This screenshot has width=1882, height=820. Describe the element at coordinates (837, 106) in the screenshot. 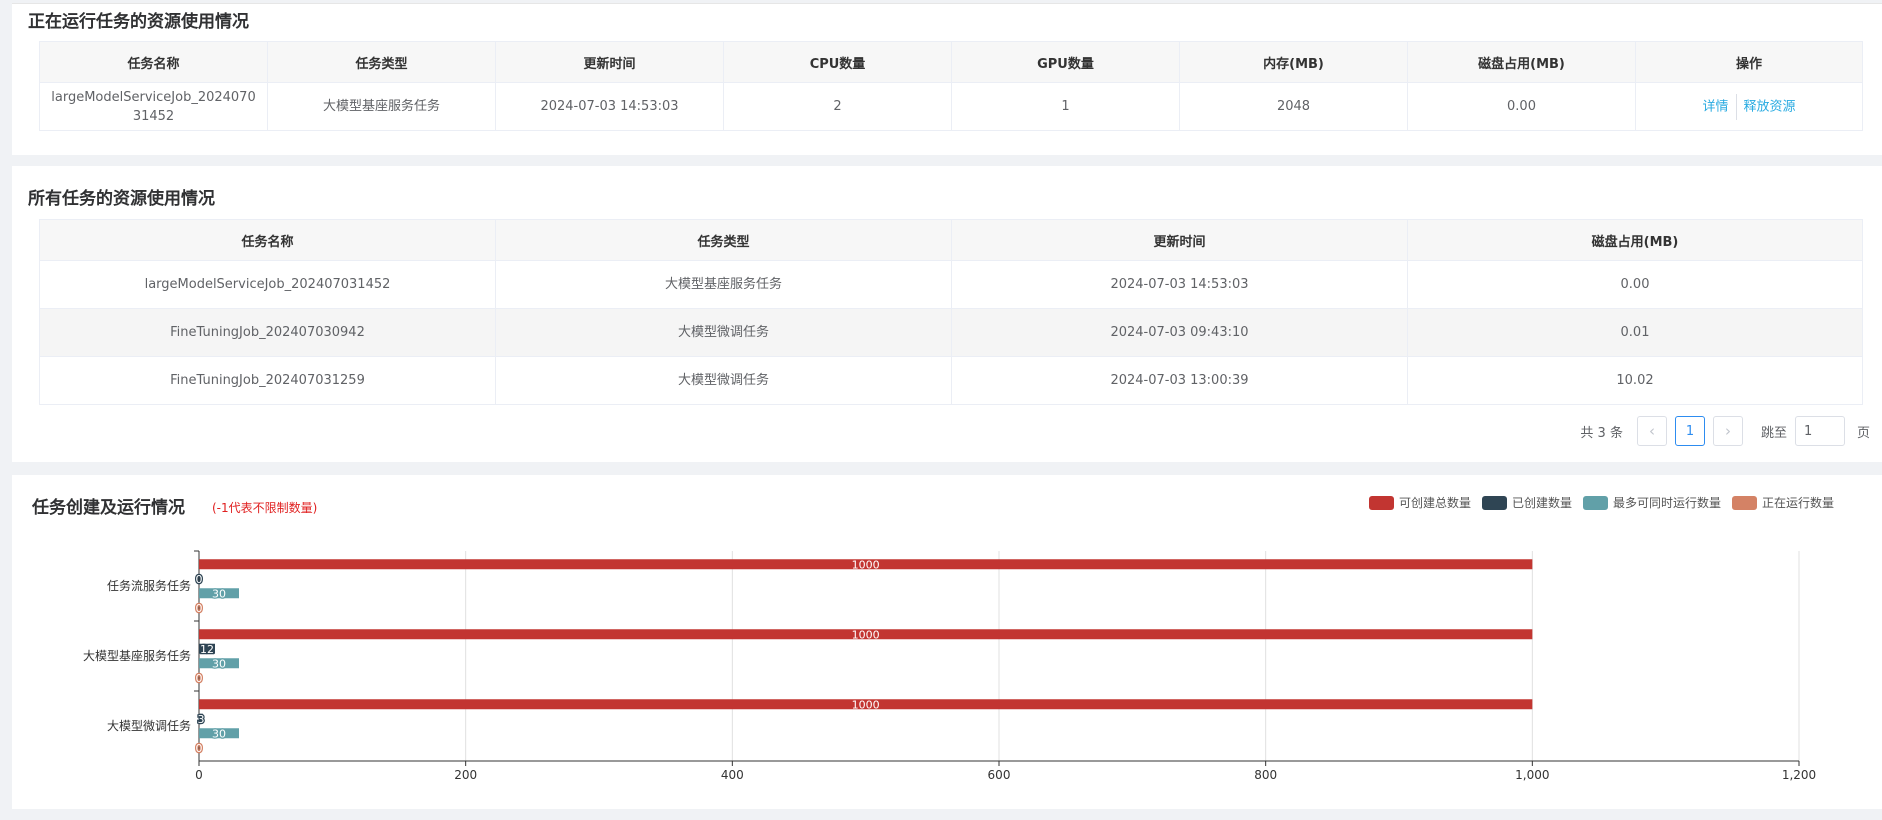

I see `cpu-count-cell: 2` at that location.